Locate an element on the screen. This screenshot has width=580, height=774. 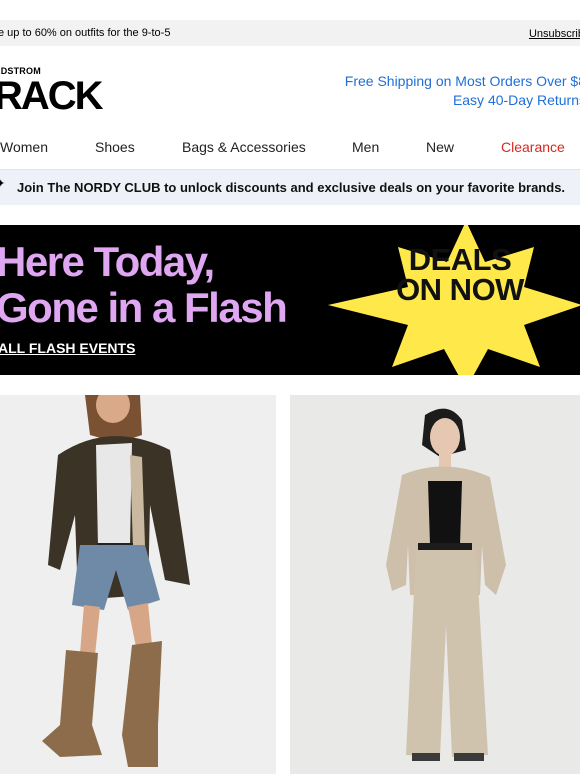
logo-big-text: RACK is located at coordinates (52, 95).